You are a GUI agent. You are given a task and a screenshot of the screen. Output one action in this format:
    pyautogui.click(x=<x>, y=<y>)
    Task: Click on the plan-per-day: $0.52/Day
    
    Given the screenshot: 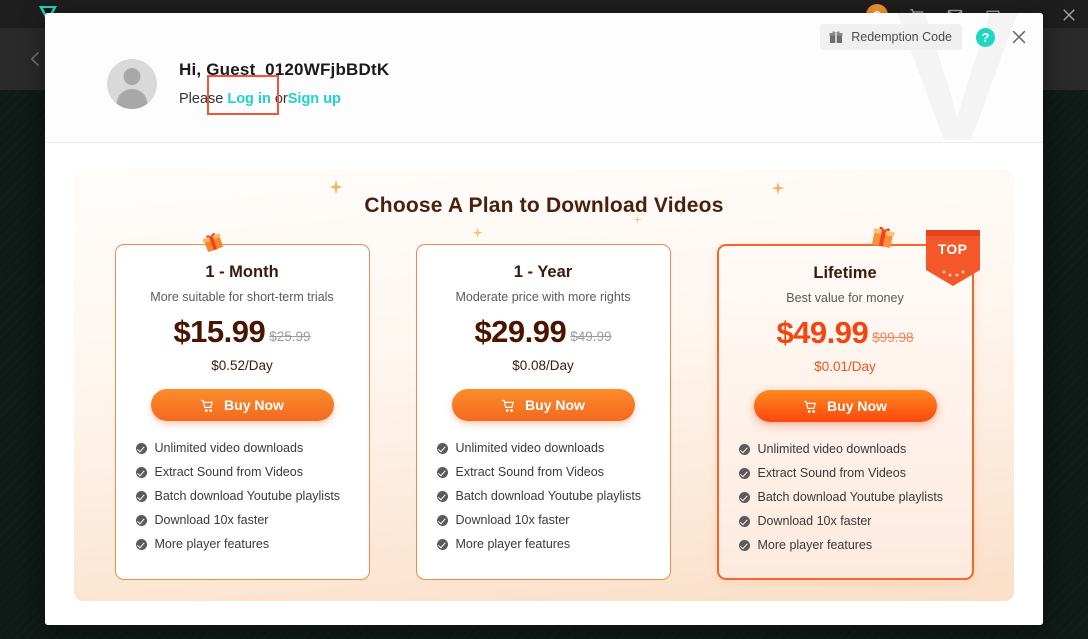 What is the action you would take?
    pyautogui.click(x=242, y=365)
    